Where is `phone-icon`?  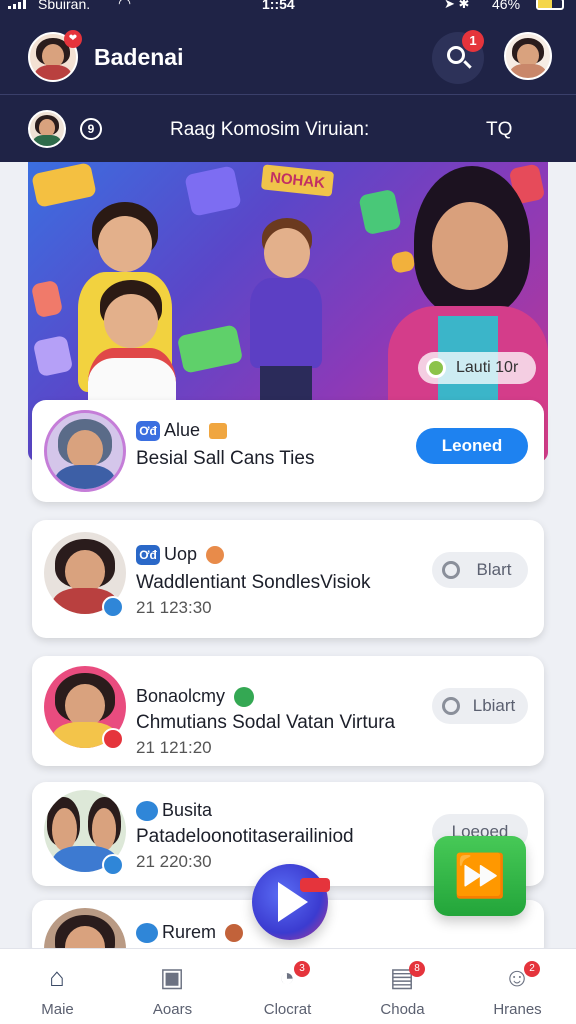 phone-icon is located at coordinates (244, 697).